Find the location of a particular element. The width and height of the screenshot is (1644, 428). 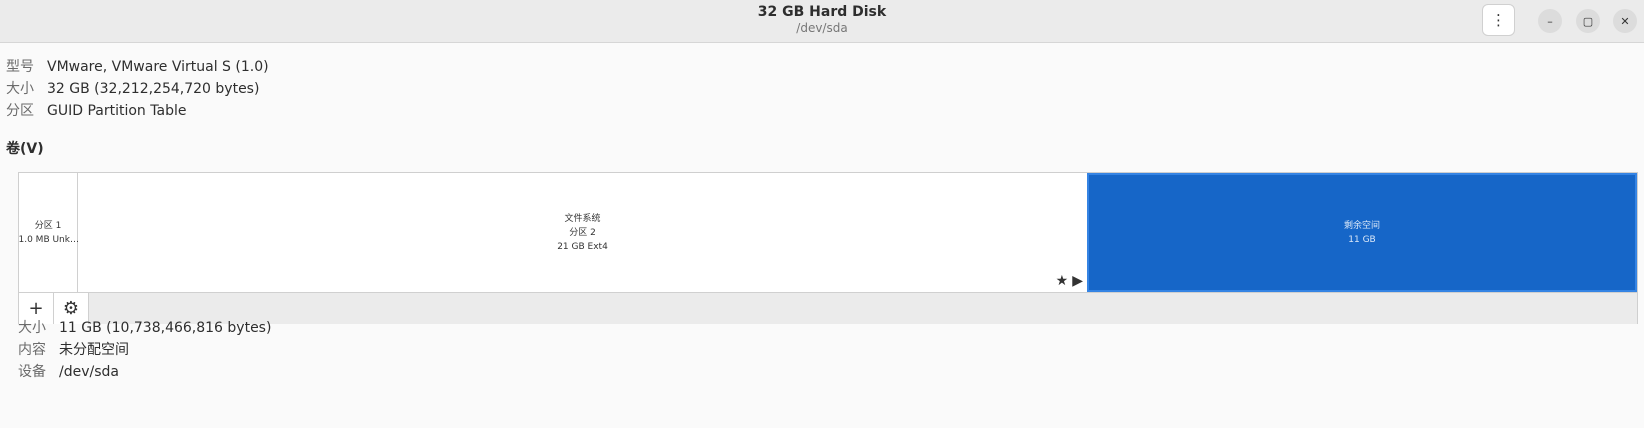

selected-contents-key: 内容 is located at coordinates (32, 350).